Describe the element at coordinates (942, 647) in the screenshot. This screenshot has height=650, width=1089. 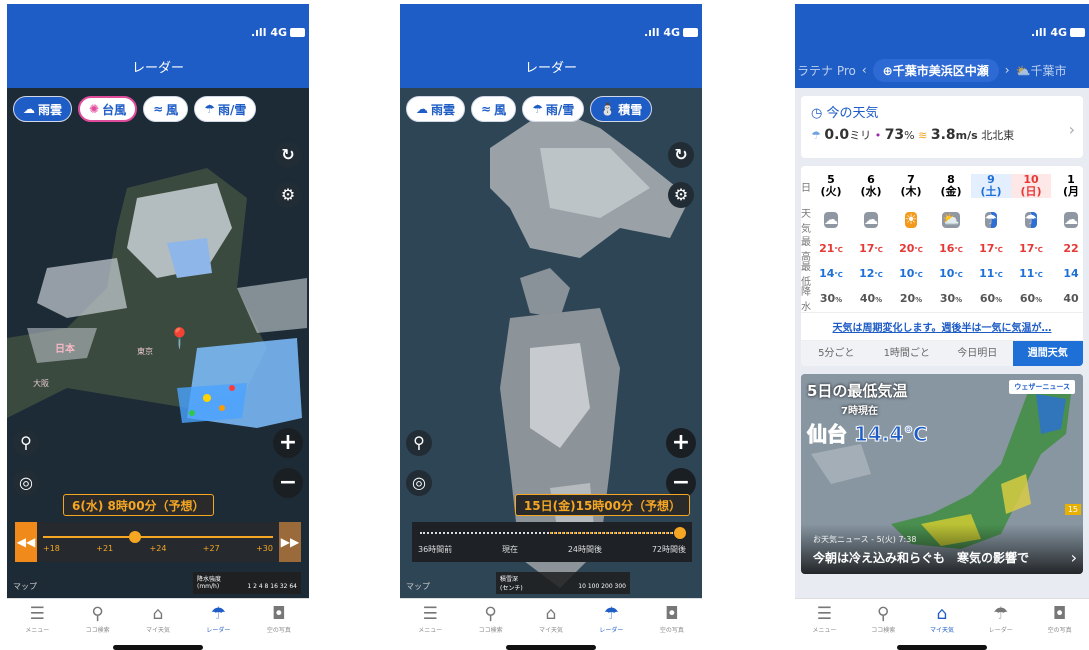
I see `home-indicator` at that location.